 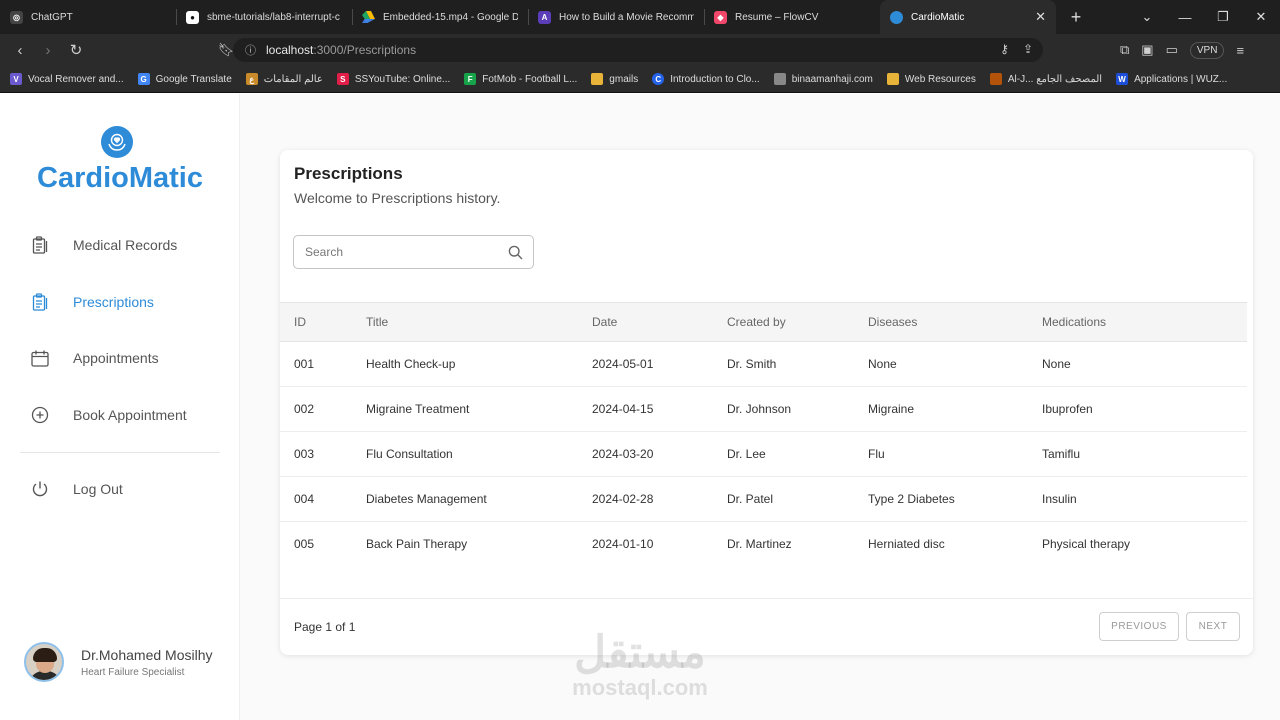 What do you see at coordinates (113, 302) in the screenshot?
I see `sidebar-item-label: Prescriptions` at bounding box center [113, 302].